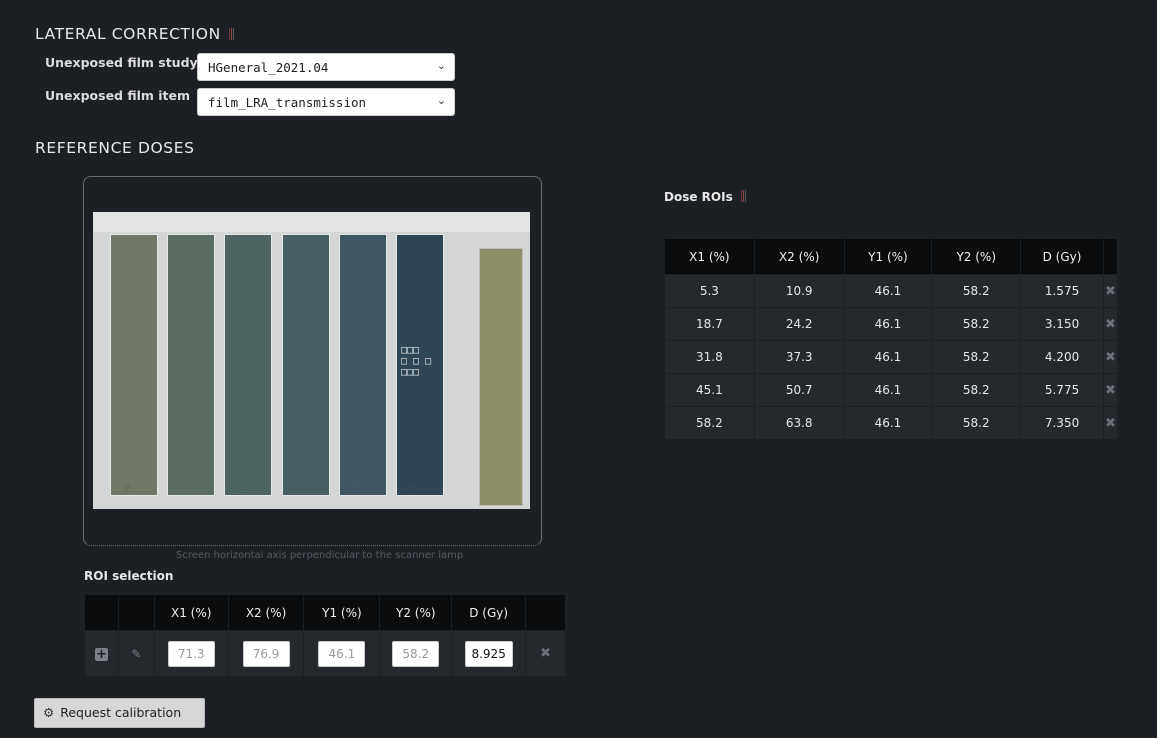 The image size is (1170, 738). I want to click on cell-x2: 37.3, so click(799, 357).